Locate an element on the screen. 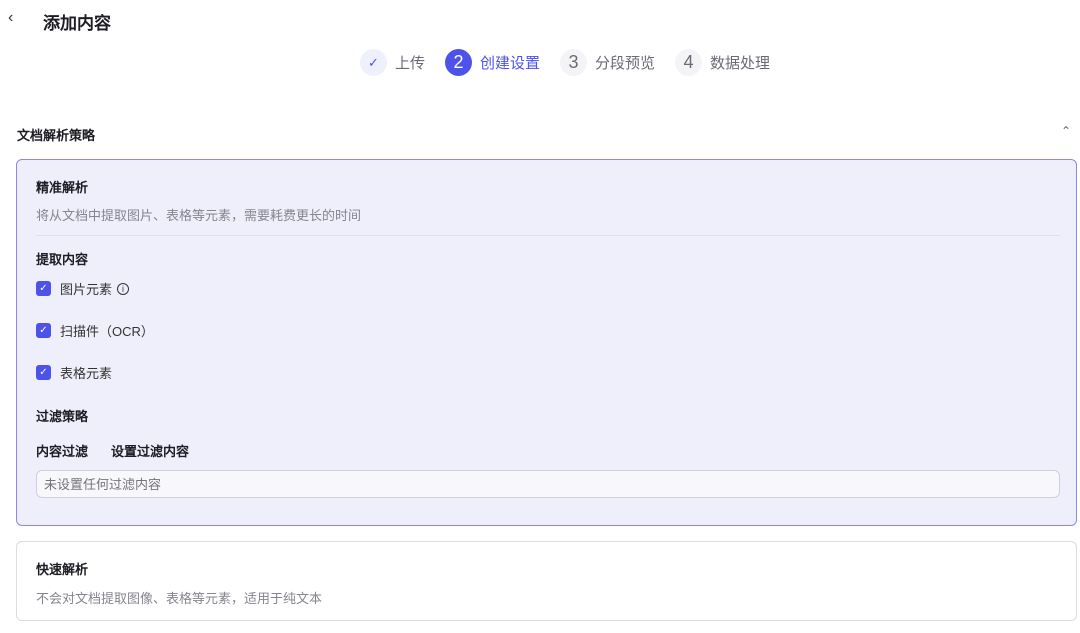 This screenshot has height=633, width=1080. checkbox-ocr: ✓ 扫描件（OCR） is located at coordinates (95, 330).